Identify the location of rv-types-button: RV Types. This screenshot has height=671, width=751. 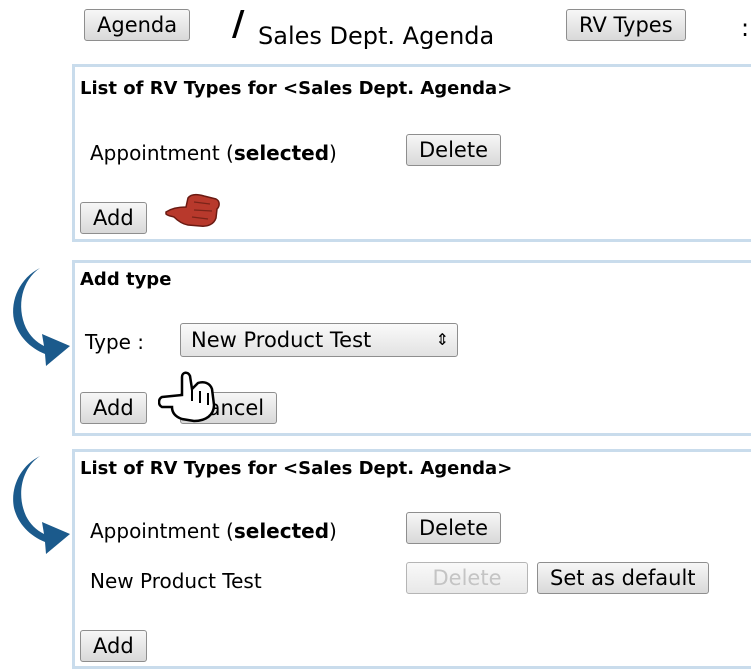
(626, 25).